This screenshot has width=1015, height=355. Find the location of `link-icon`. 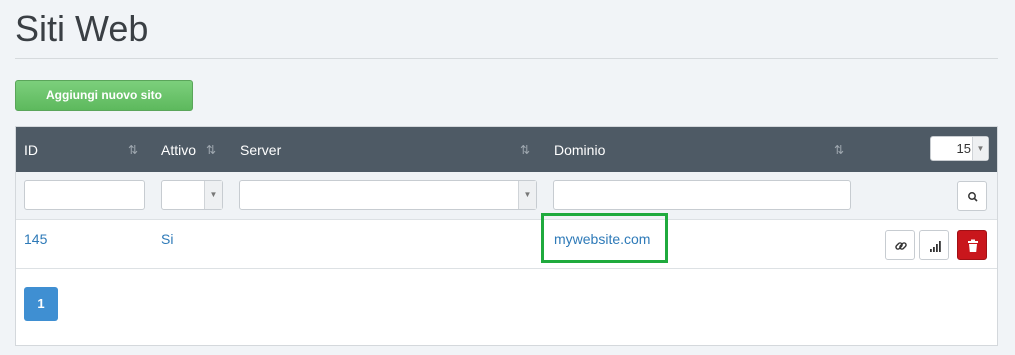

link-icon is located at coordinates (901, 246).